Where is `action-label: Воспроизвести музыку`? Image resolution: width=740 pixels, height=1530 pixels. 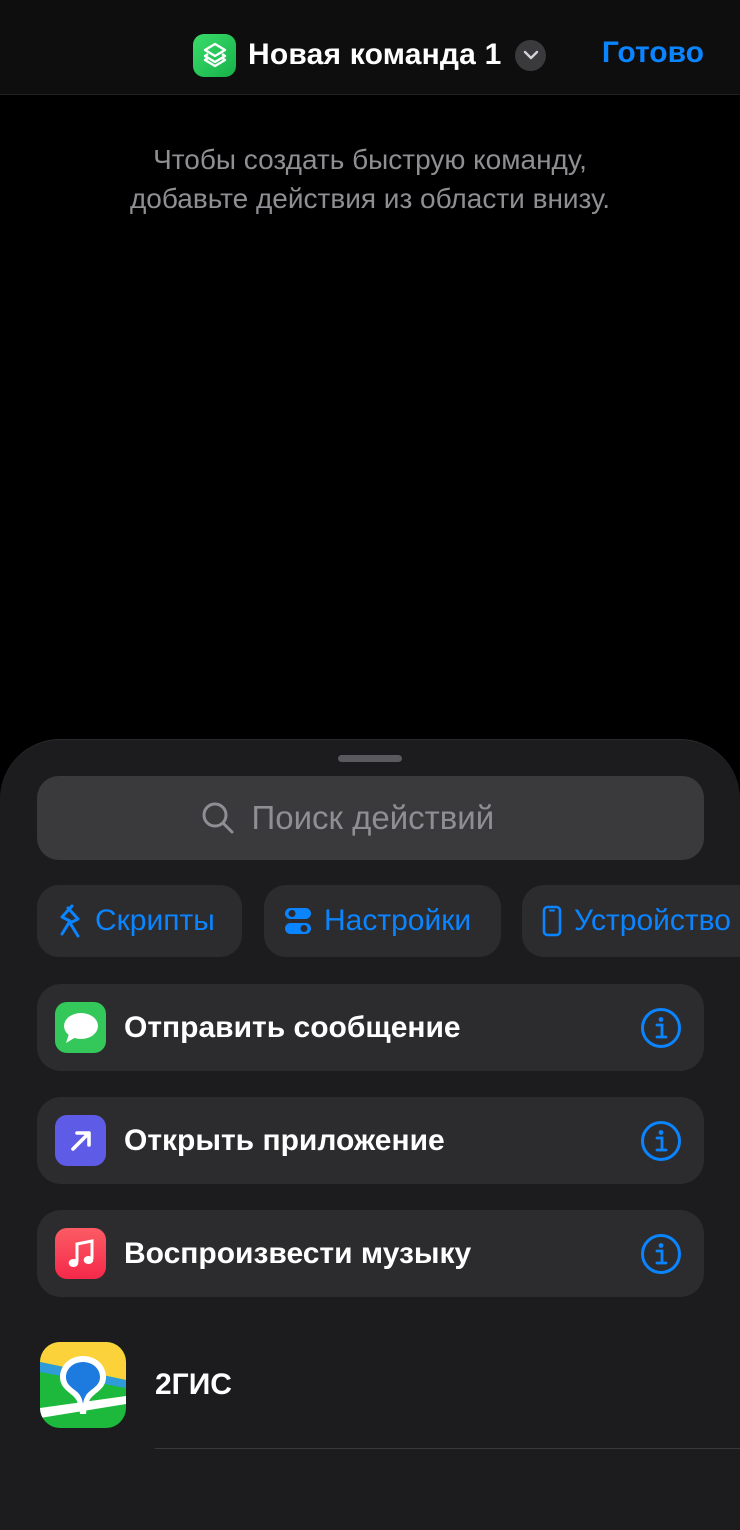 action-label: Воспроизвести музыку is located at coordinates (298, 1253).